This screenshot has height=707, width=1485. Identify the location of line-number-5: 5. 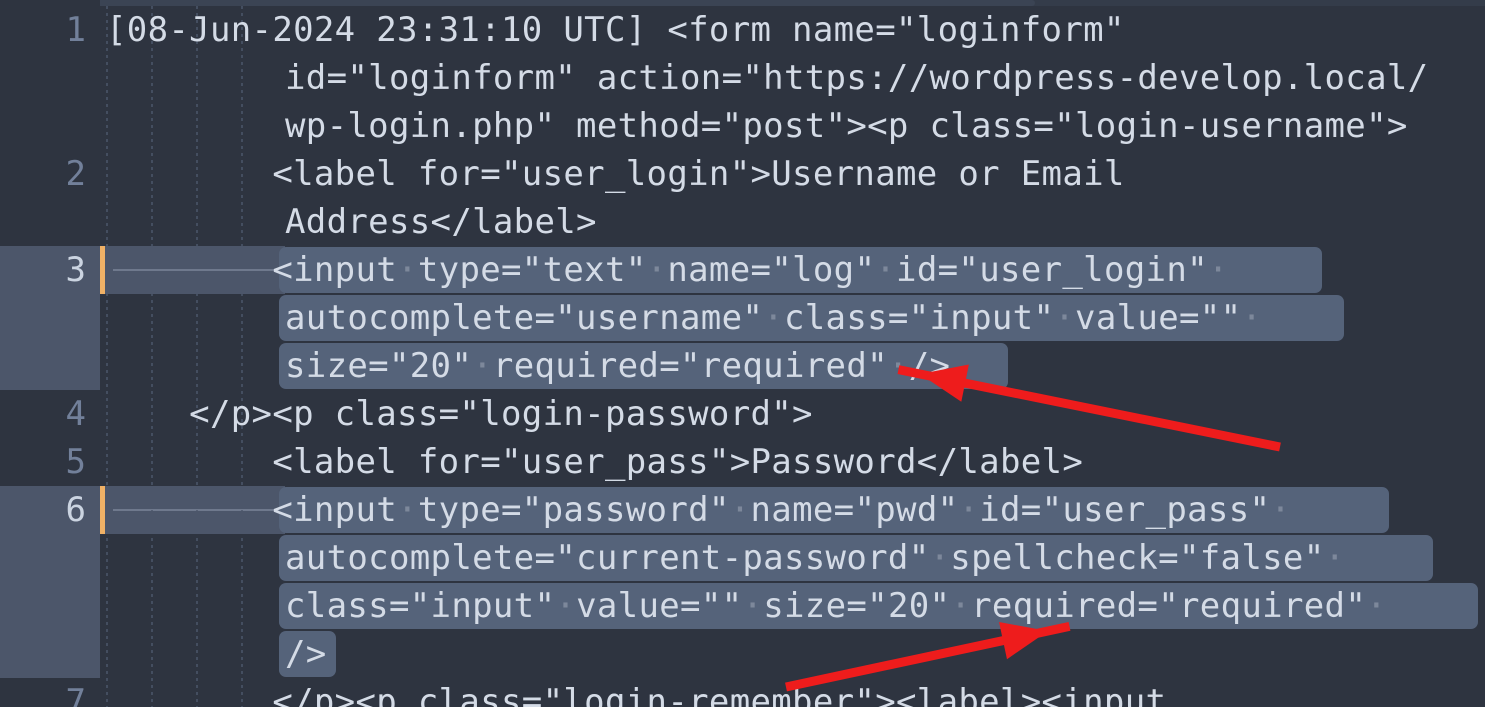
(43, 462).